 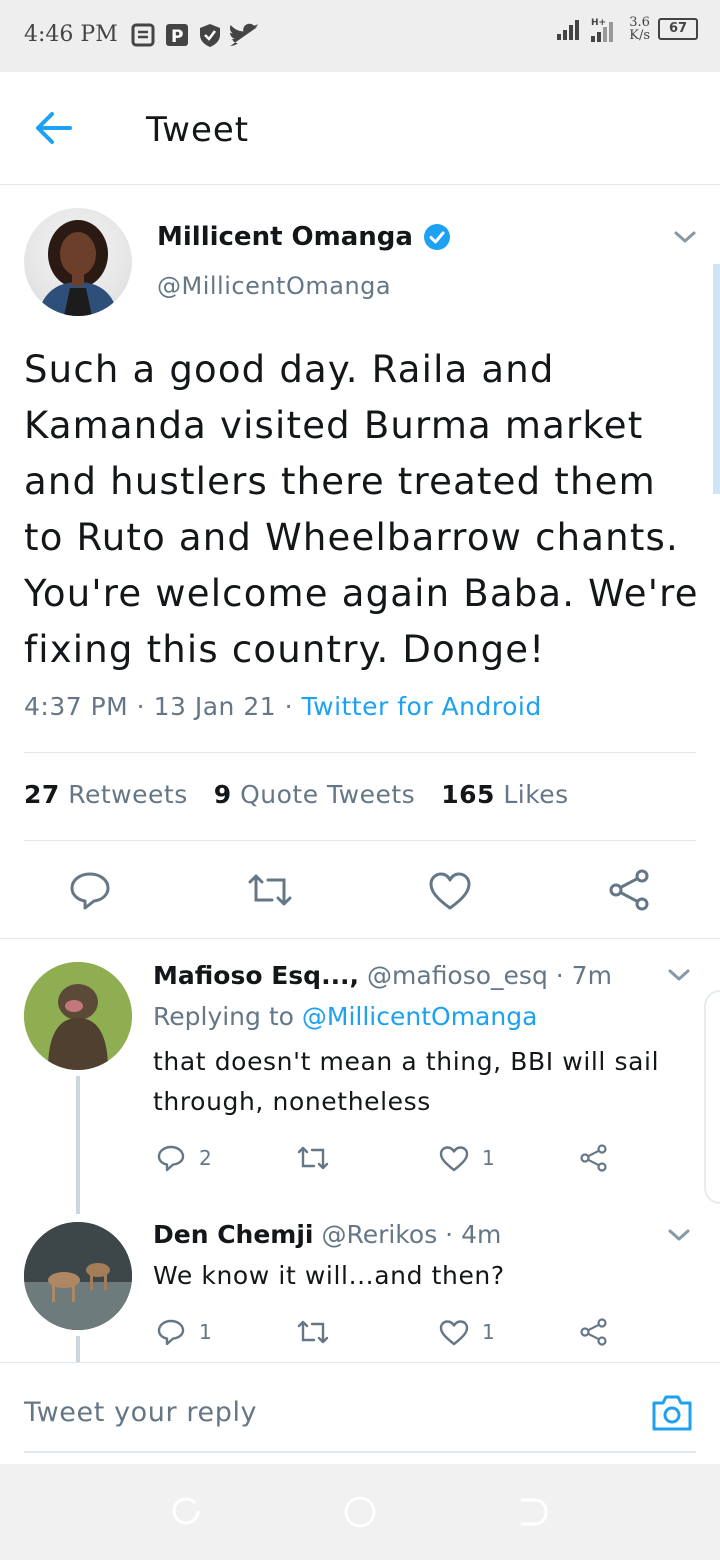 I want to click on home-icon, so click(x=360, y=1512).